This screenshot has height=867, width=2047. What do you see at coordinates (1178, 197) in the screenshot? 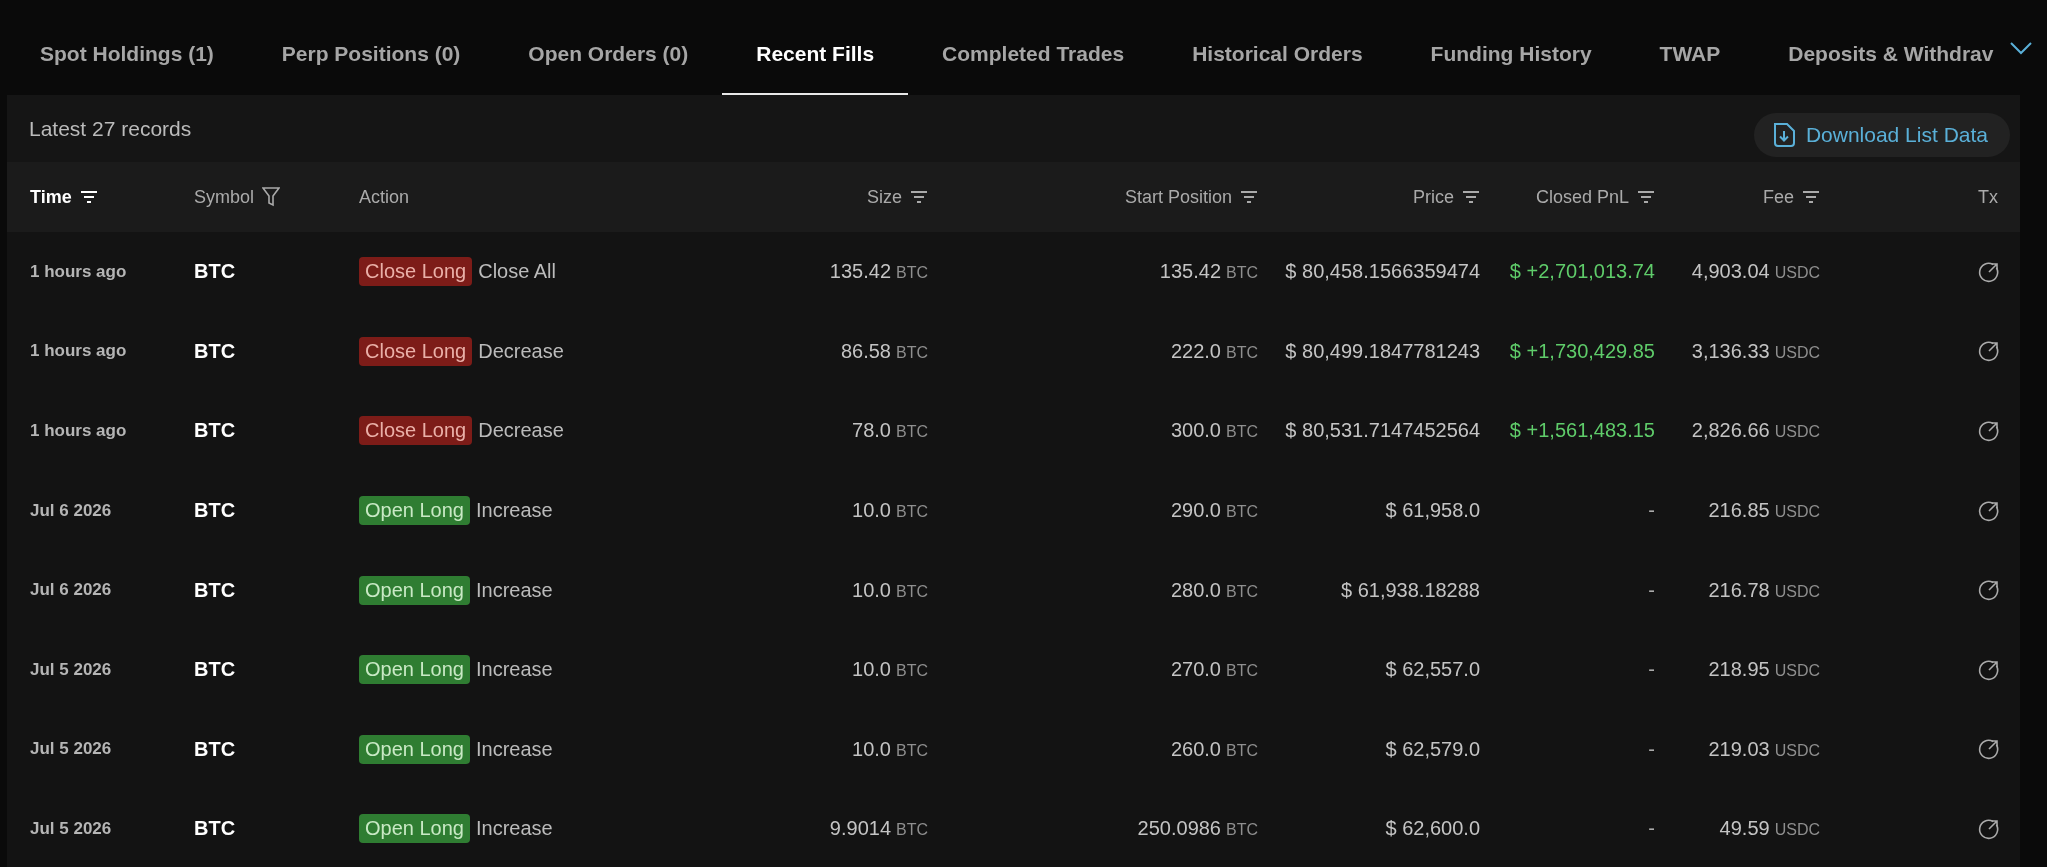
I see `column-header: Start Position` at bounding box center [1178, 197].